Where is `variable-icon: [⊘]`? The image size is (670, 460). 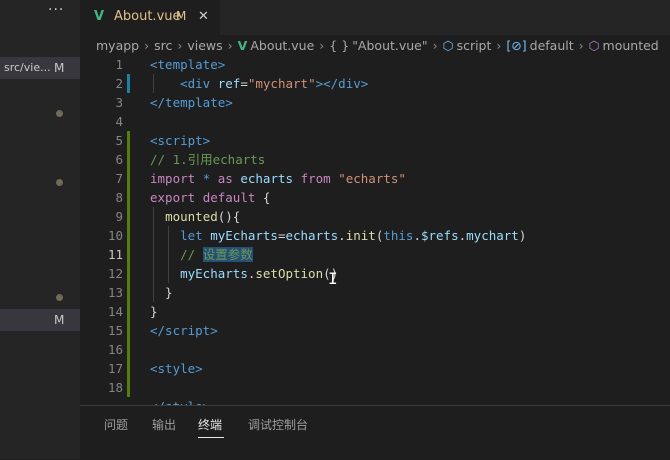 variable-icon: [⊘] is located at coordinates (516, 45).